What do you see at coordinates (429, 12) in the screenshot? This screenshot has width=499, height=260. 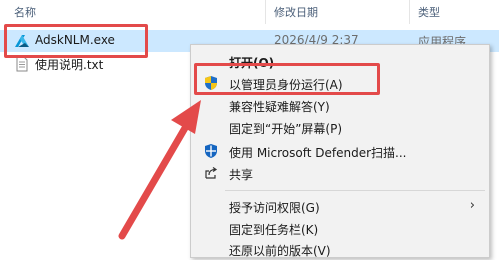 I see `column-header-type: 类型` at bounding box center [429, 12].